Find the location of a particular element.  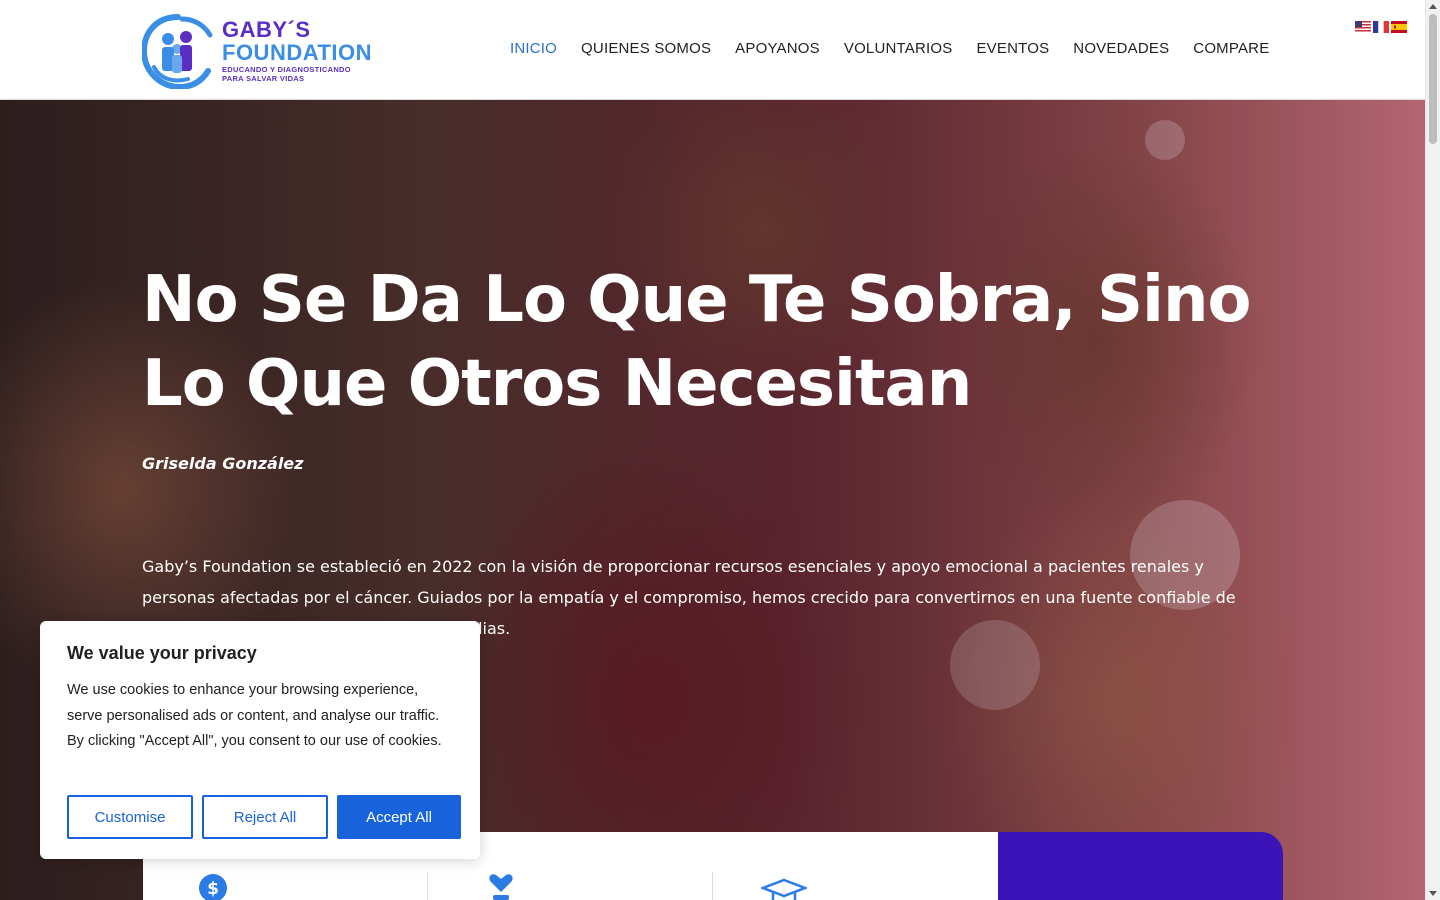

nav-item-compare: COMPARE is located at coordinates (1231, 48).